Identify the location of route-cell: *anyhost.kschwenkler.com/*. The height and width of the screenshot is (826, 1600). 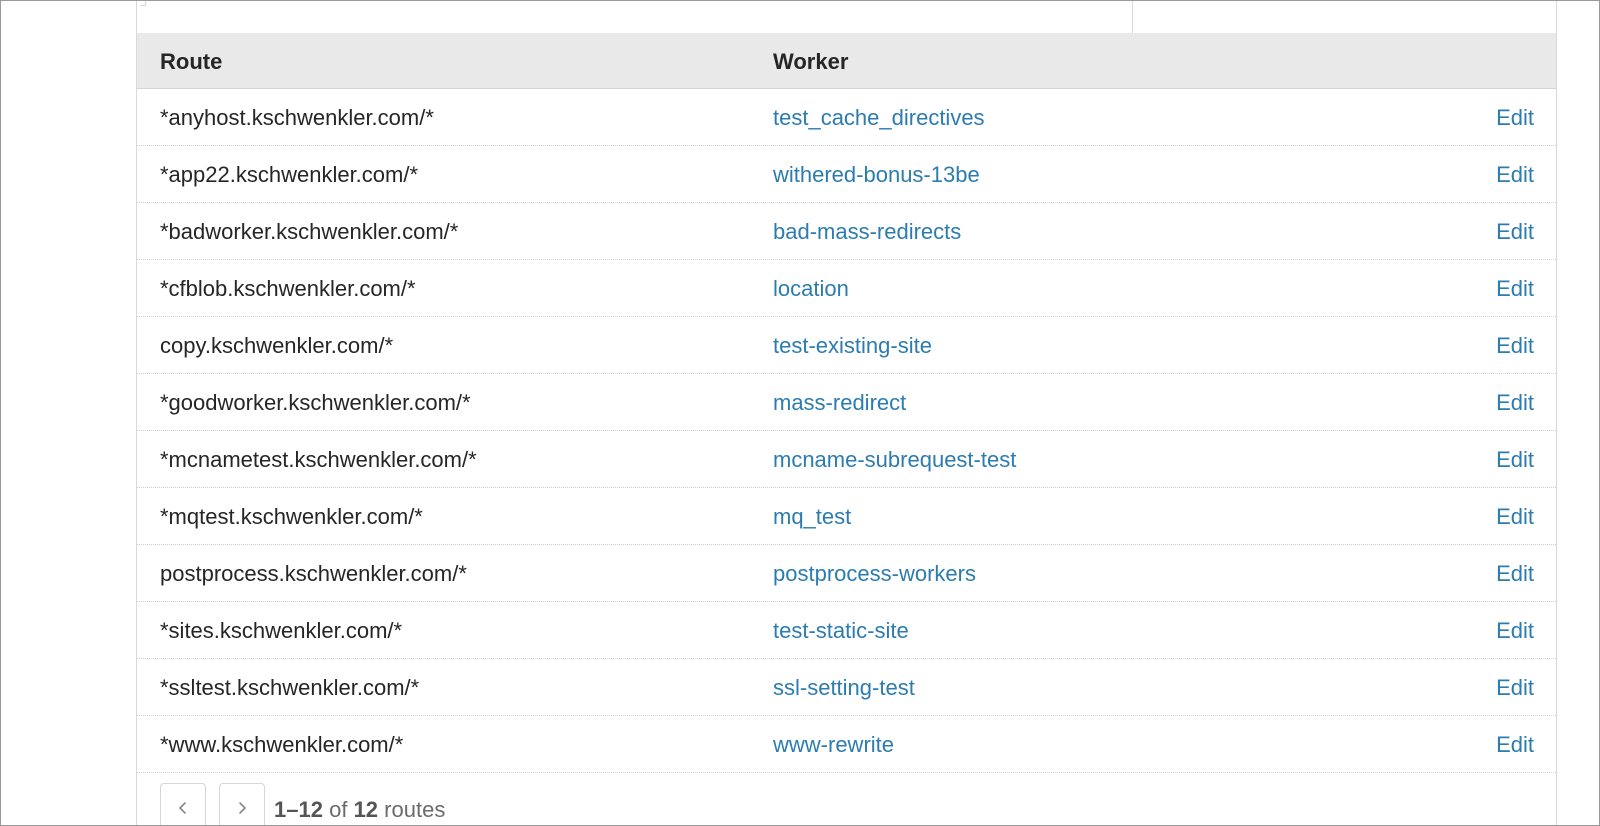
(297, 117).